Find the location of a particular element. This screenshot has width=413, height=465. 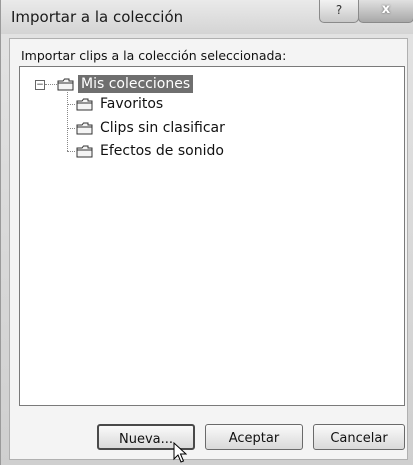

tree-item-label: Clips sin clasificar is located at coordinates (162, 128).